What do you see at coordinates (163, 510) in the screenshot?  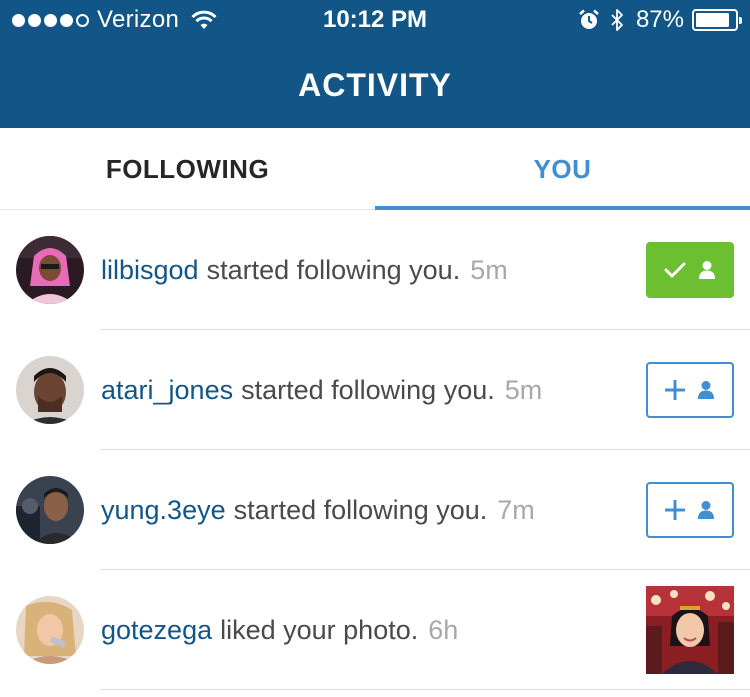 I see `username-link: yung.3eye` at bounding box center [163, 510].